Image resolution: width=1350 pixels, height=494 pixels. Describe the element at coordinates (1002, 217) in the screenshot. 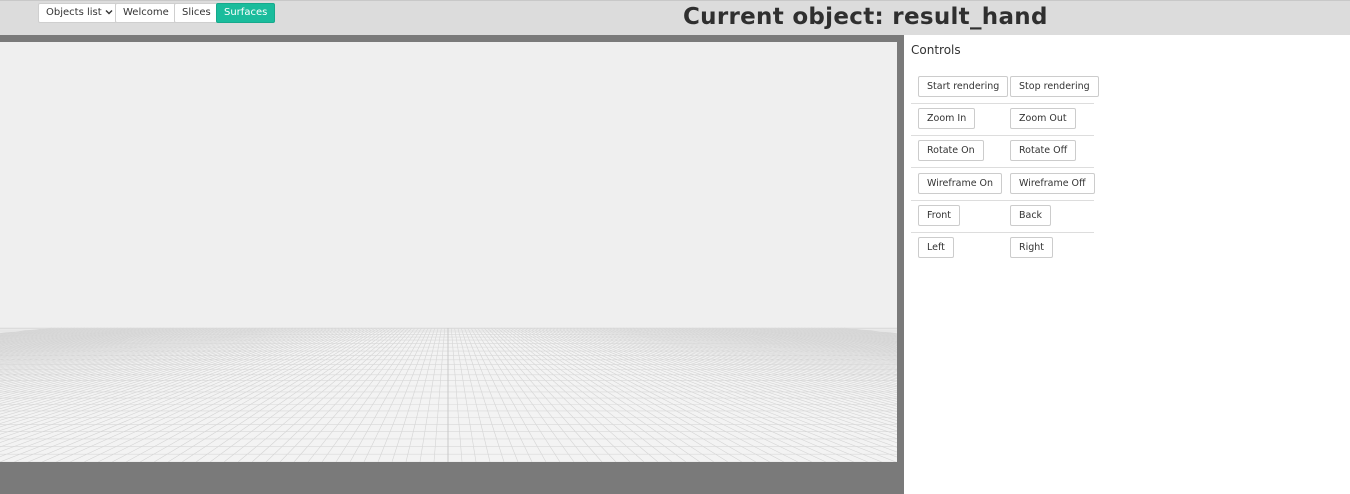

I see `controls-row-front-back: Front Back` at that location.